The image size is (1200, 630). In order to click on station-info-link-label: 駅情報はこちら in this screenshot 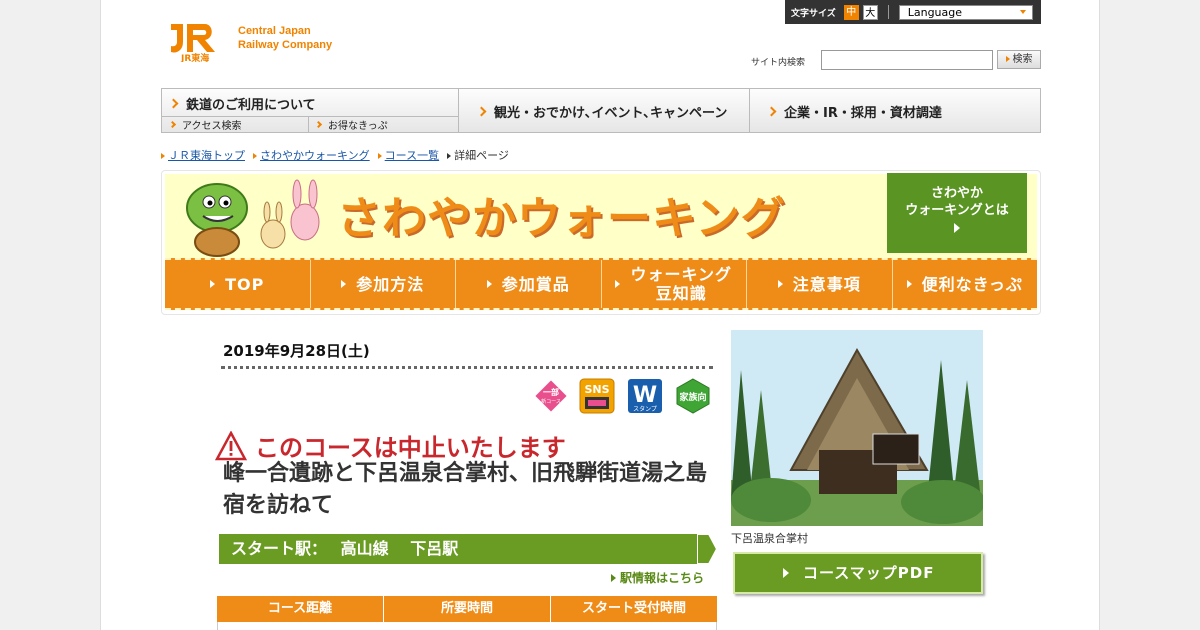, I will do `click(662, 578)`.